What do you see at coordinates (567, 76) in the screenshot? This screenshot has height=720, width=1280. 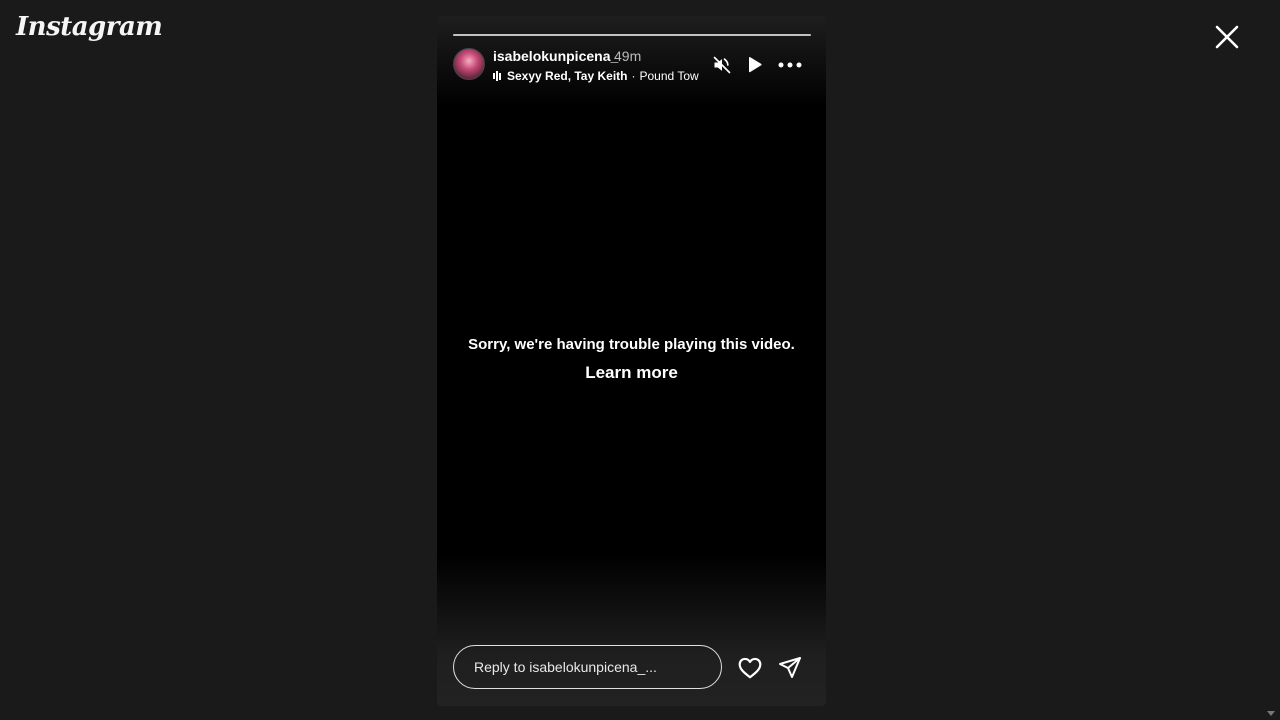 I see `music-artists: Sexyy Red, Tay Keith` at bounding box center [567, 76].